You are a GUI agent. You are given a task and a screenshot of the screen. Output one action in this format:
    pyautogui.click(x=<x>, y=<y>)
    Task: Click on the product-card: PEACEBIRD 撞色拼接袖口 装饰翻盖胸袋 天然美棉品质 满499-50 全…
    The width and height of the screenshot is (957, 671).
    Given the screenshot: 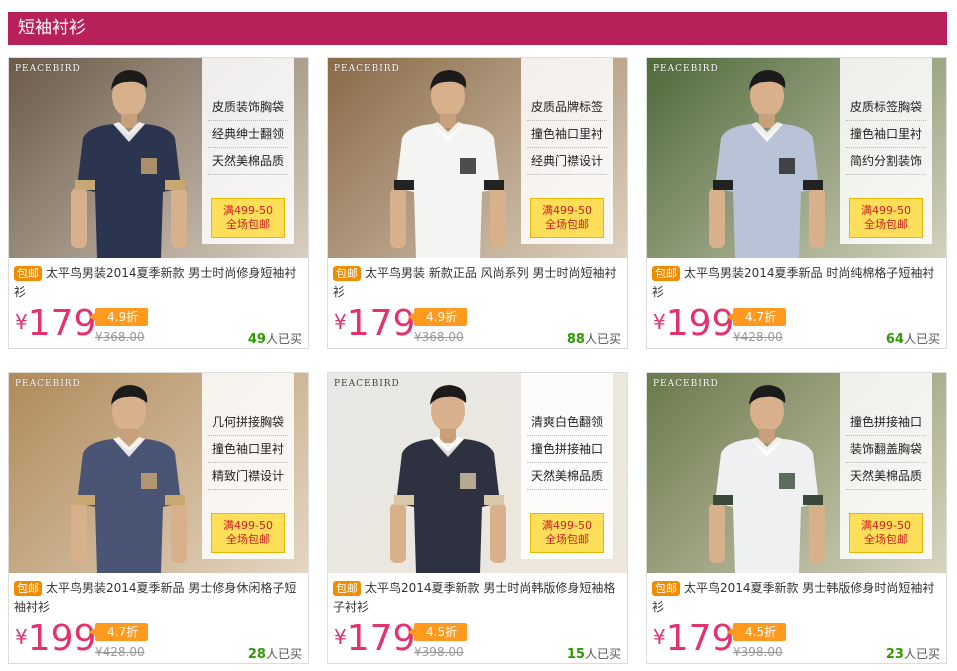 What is the action you would take?
    pyautogui.click(x=796, y=518)
    